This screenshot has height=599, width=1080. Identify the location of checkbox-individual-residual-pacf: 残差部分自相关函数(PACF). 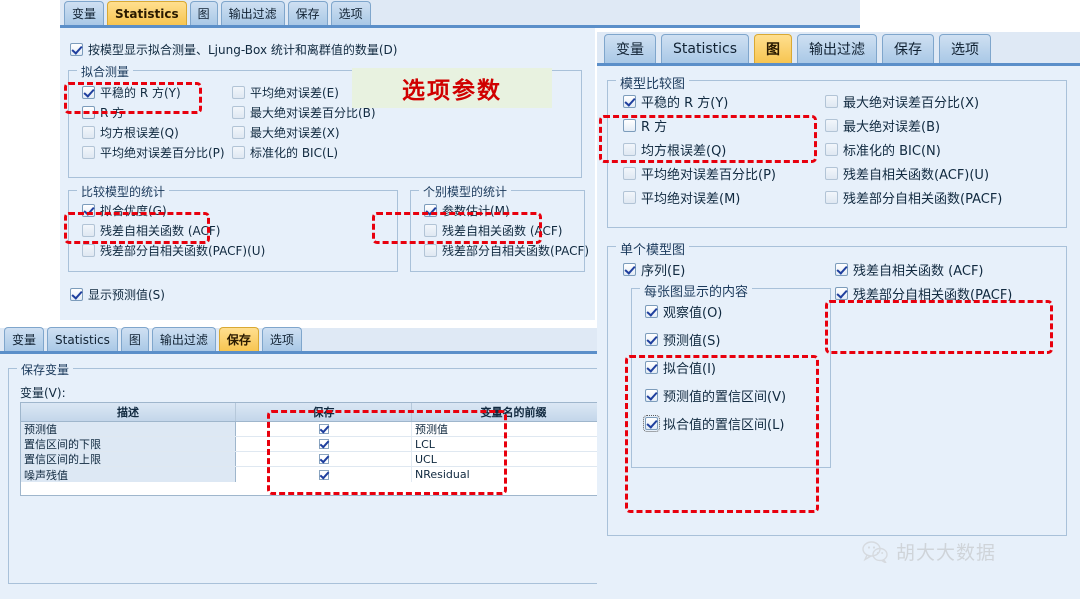
(506, 250).